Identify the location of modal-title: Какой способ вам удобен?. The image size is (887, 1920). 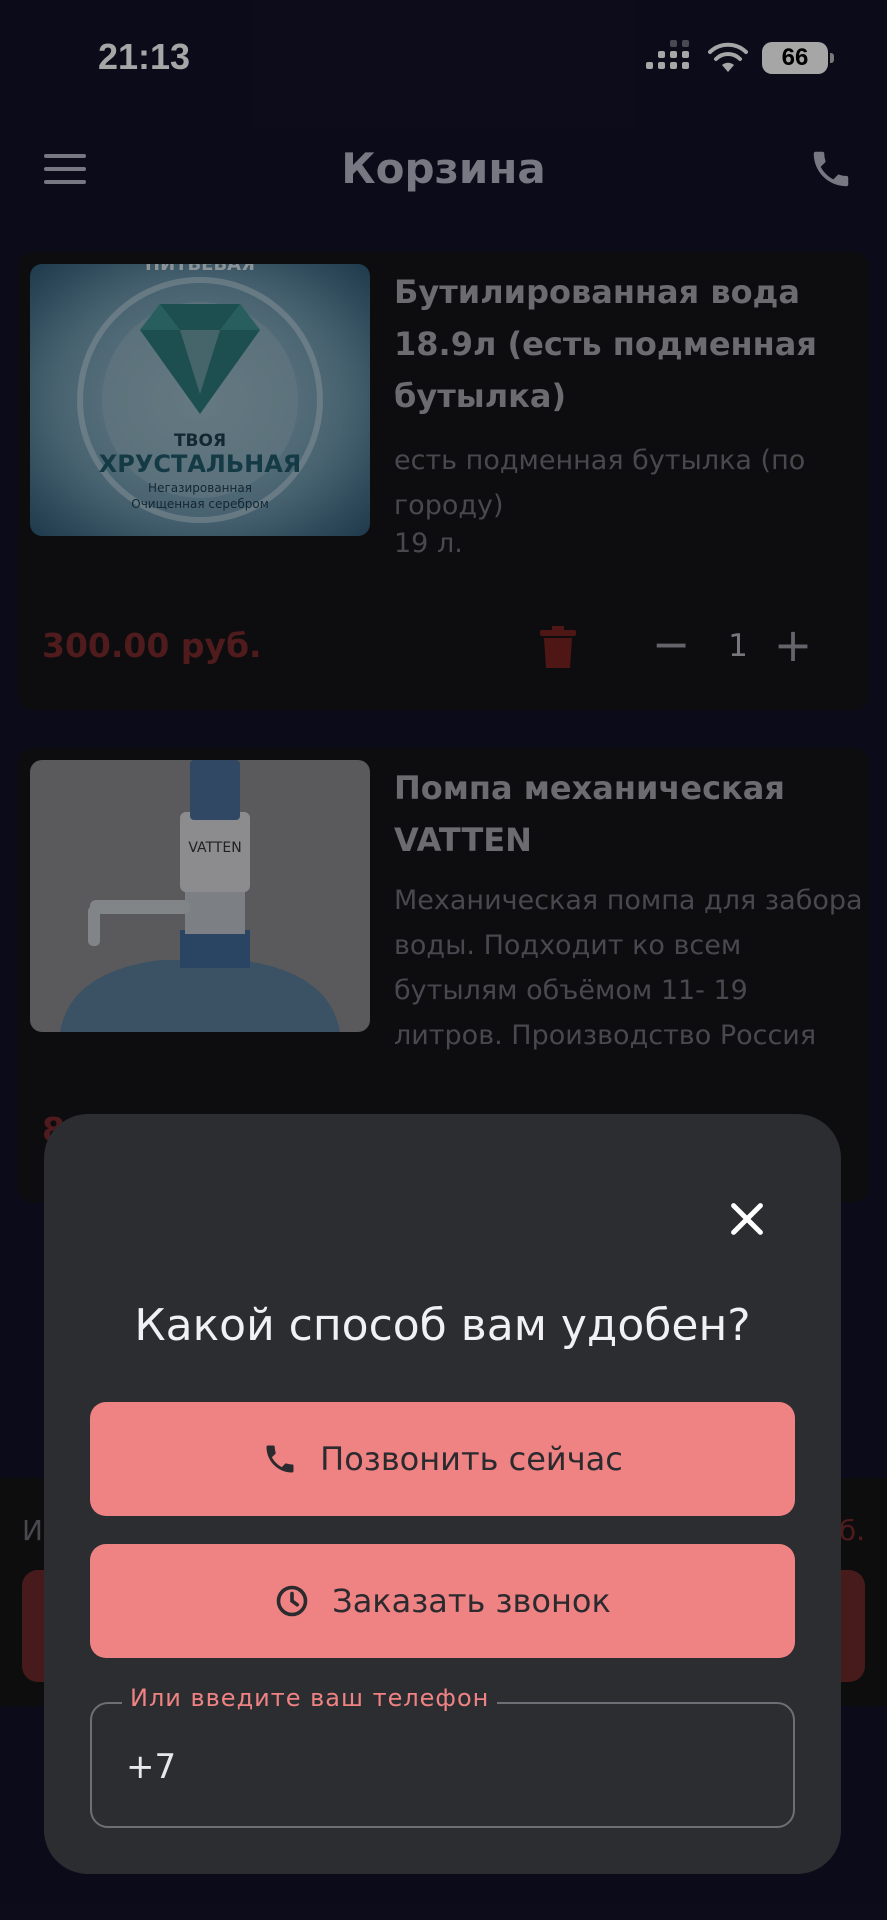
(442, 1325).